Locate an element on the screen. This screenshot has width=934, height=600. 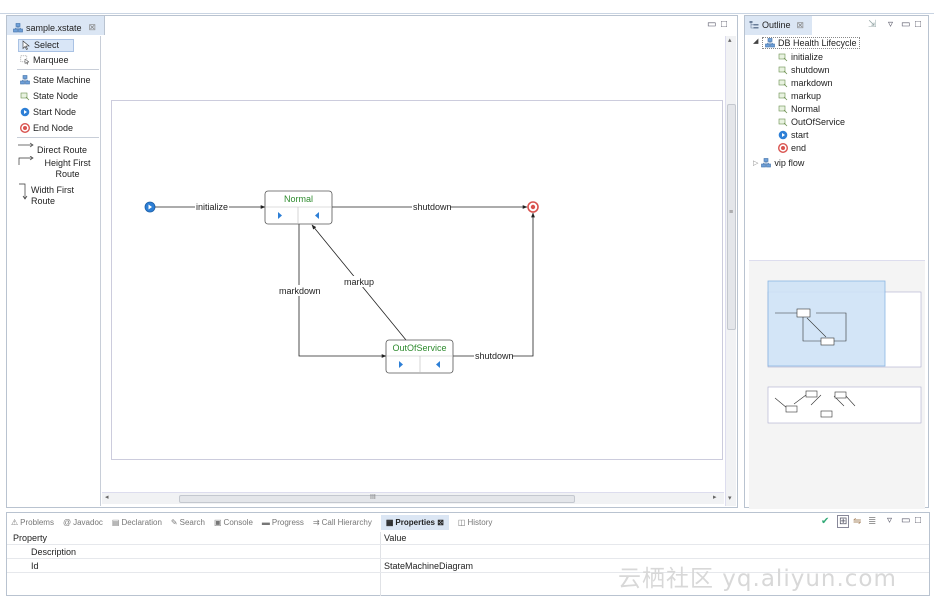
vertical-scroll-thumb: ≡ is located at coordinates (731, 217).